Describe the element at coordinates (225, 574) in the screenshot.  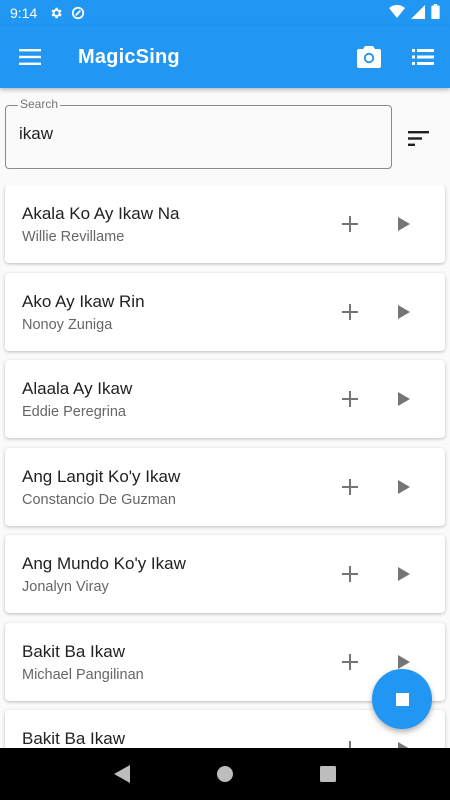
I see `song-card: Ang Mundo Ko'y Ikaw Jonalyn Viray` at that location.